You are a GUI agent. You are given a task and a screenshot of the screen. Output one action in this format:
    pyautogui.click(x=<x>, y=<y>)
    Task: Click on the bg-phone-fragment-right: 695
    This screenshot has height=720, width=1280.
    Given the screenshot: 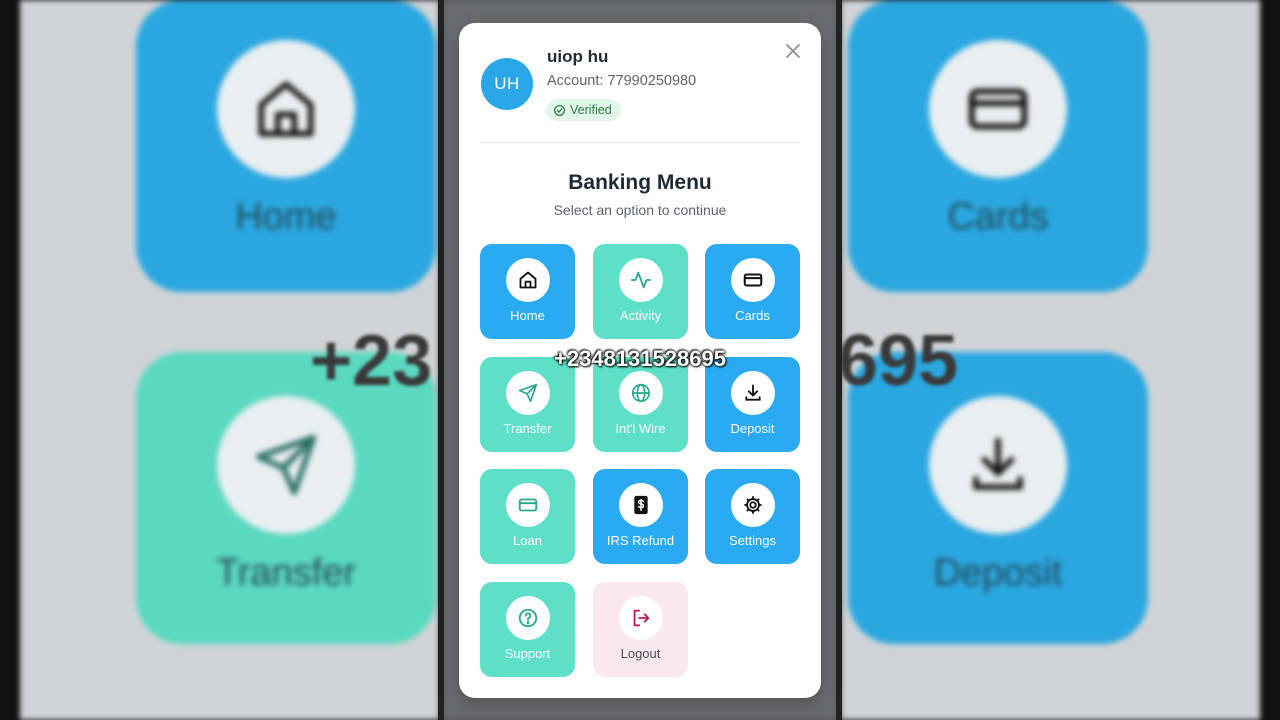 What is the action you would take?
    pyautogui.click(x=898, y=361)
    